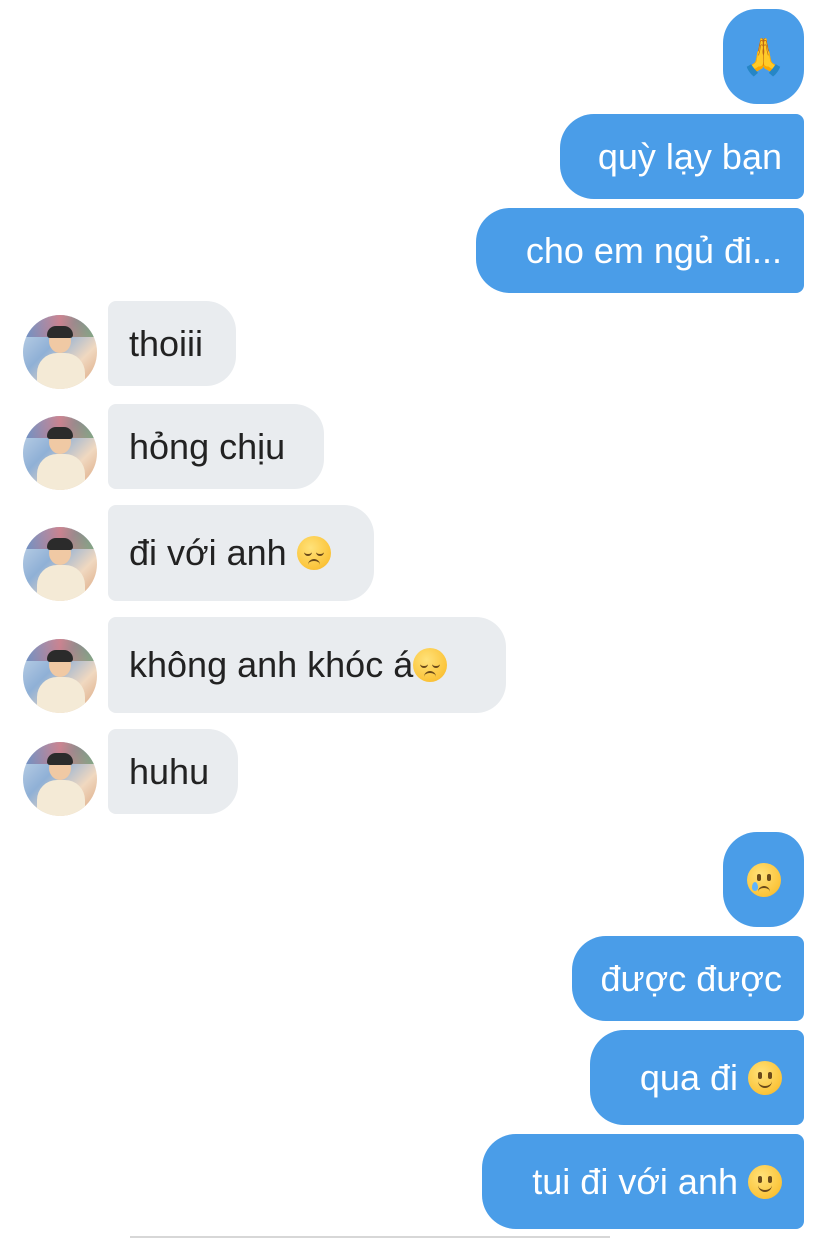 The image size is (828, 1239). I want to click on outgoing-message: qua đi, so click(697, 1077).